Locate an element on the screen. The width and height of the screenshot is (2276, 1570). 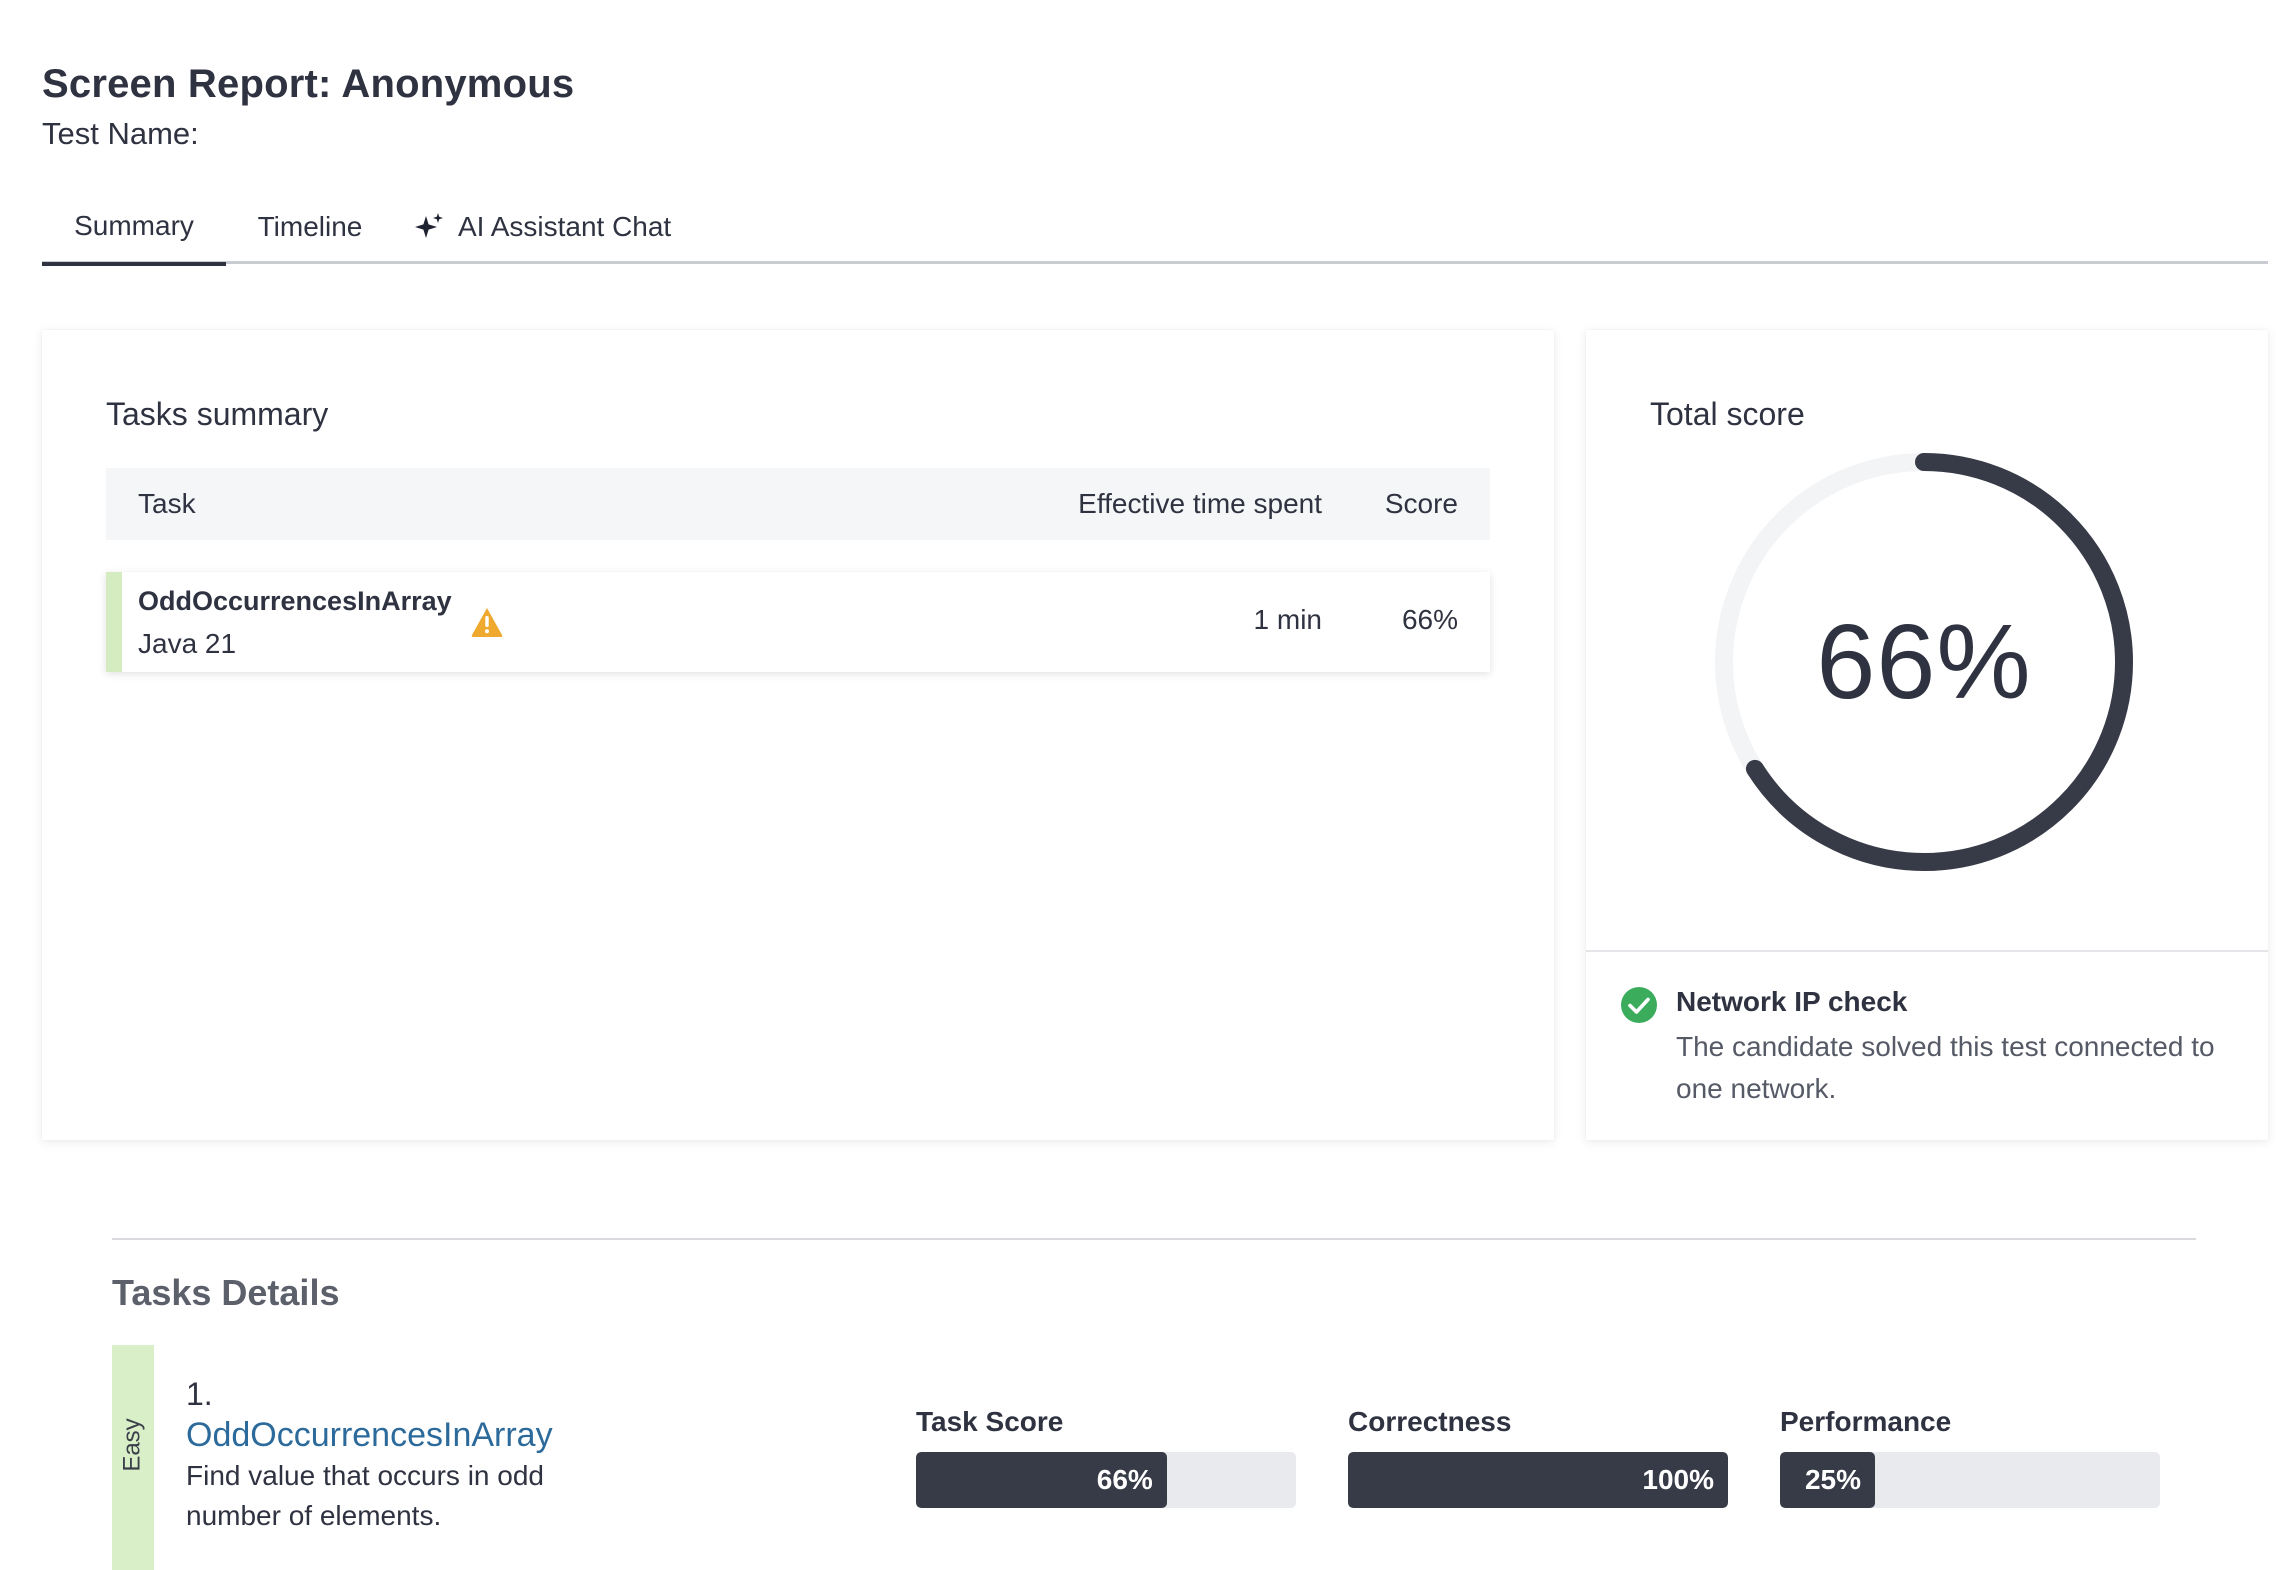
task-detail-link: OddOccurrencesInArray is located at coordinates (369, 1435).